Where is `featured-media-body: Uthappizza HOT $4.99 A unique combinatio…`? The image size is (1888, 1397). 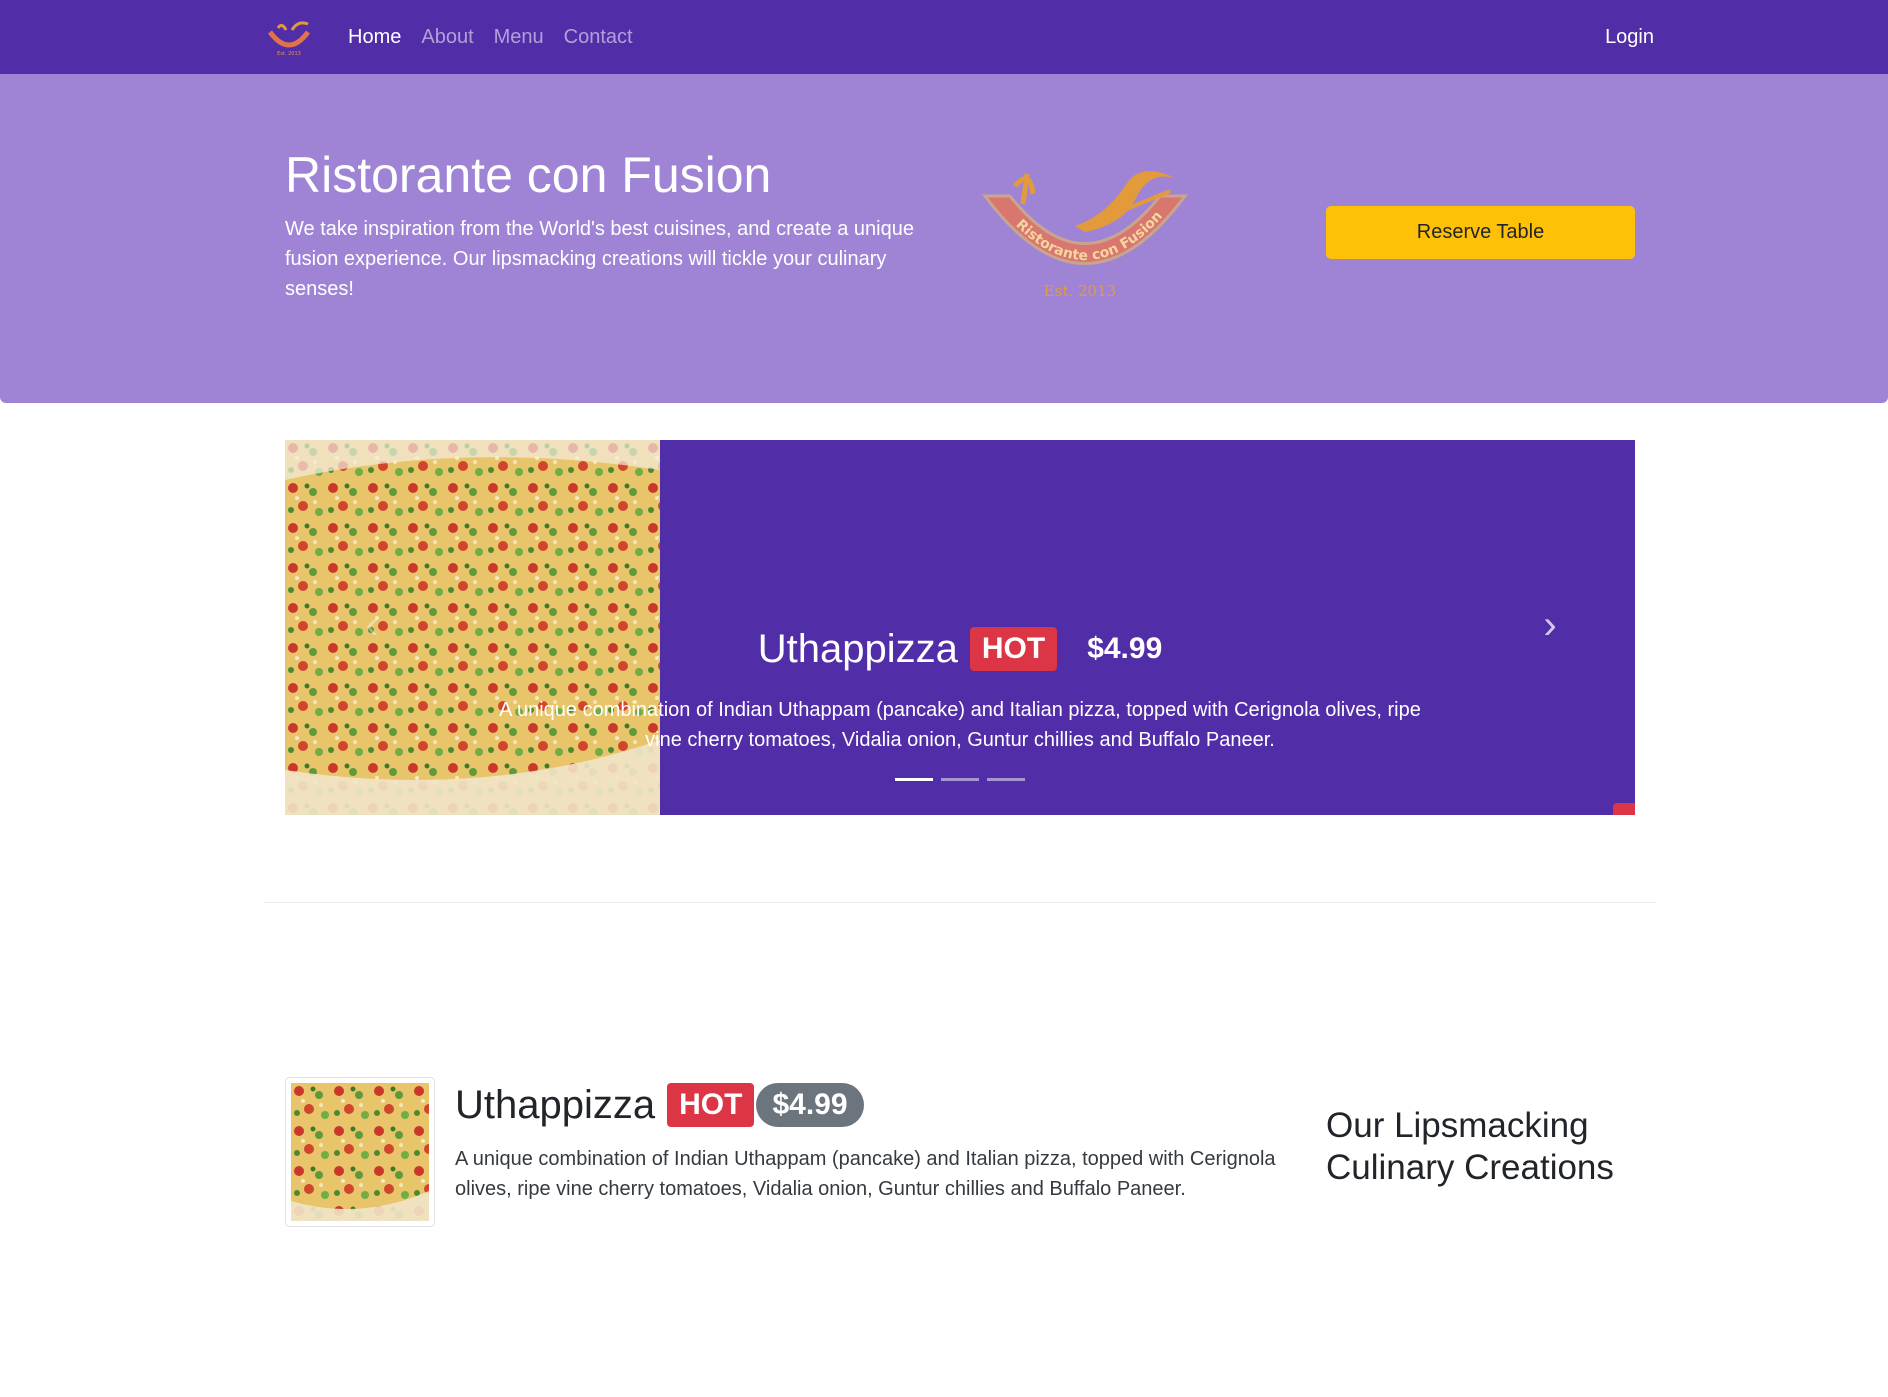
featured-media-body: Uthappizza HOT $4.99 A unique combinatio… is located at coordinates (870, 1142).